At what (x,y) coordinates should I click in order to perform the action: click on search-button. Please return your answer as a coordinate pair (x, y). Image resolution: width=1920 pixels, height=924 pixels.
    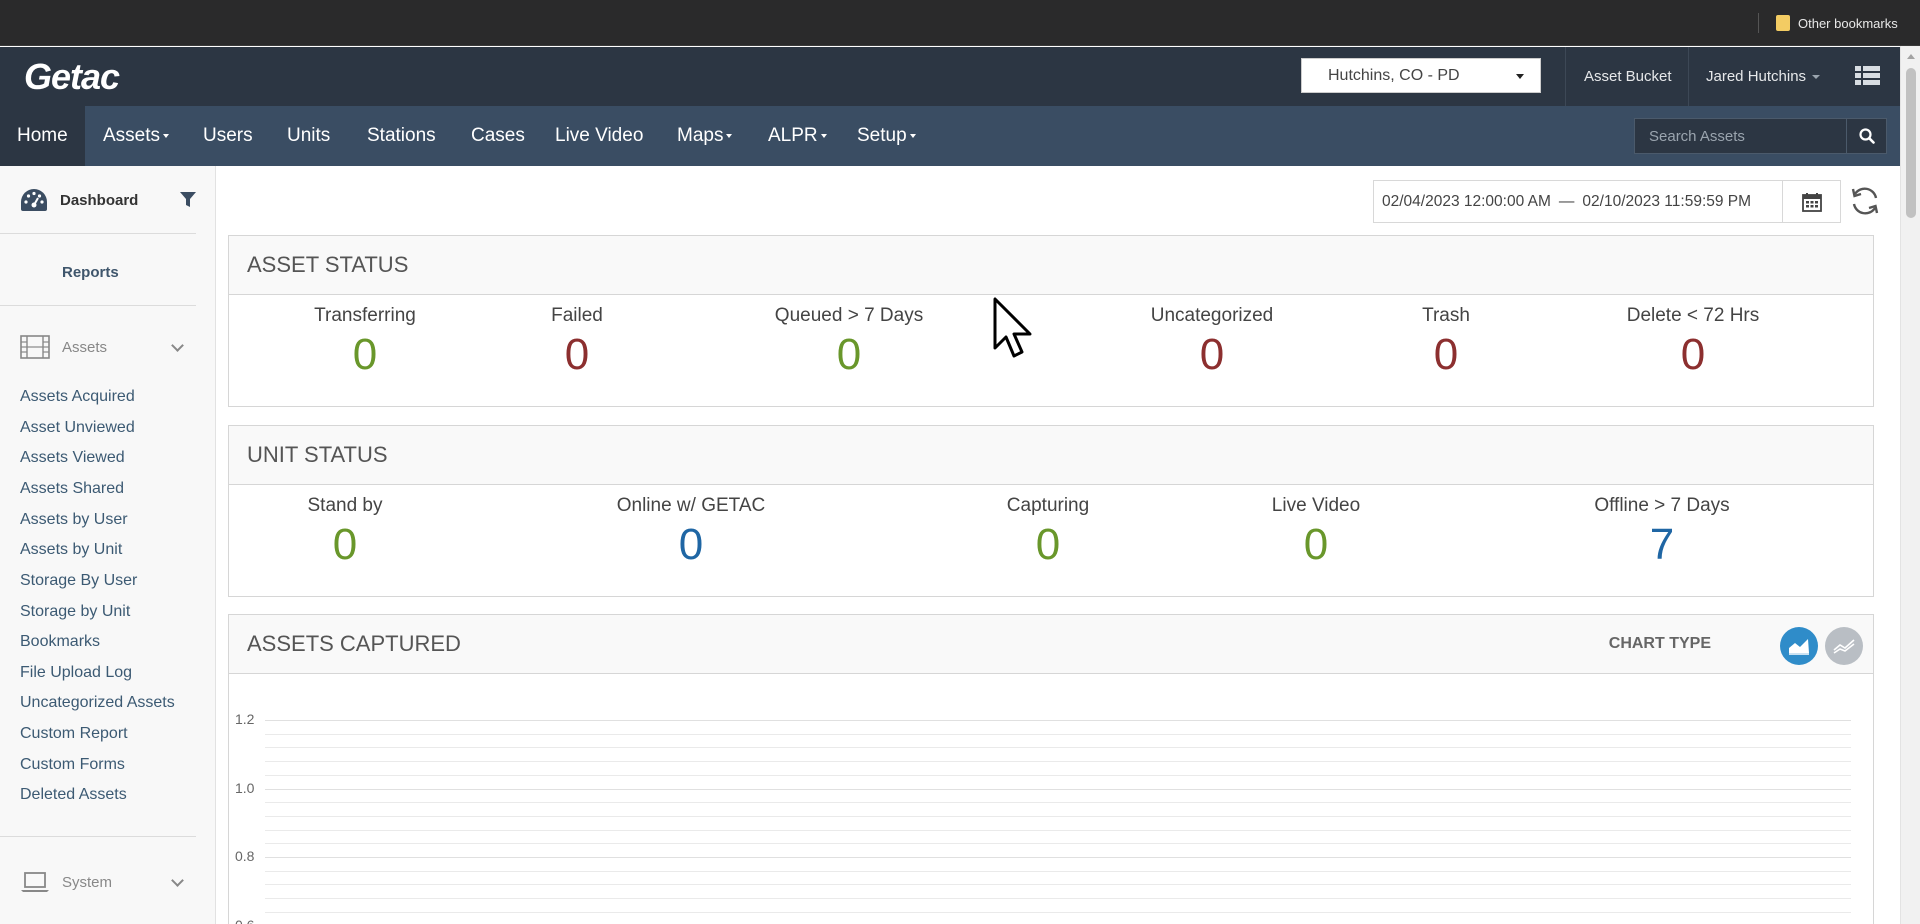
    Looking at the image, I should click on (1867, 136).